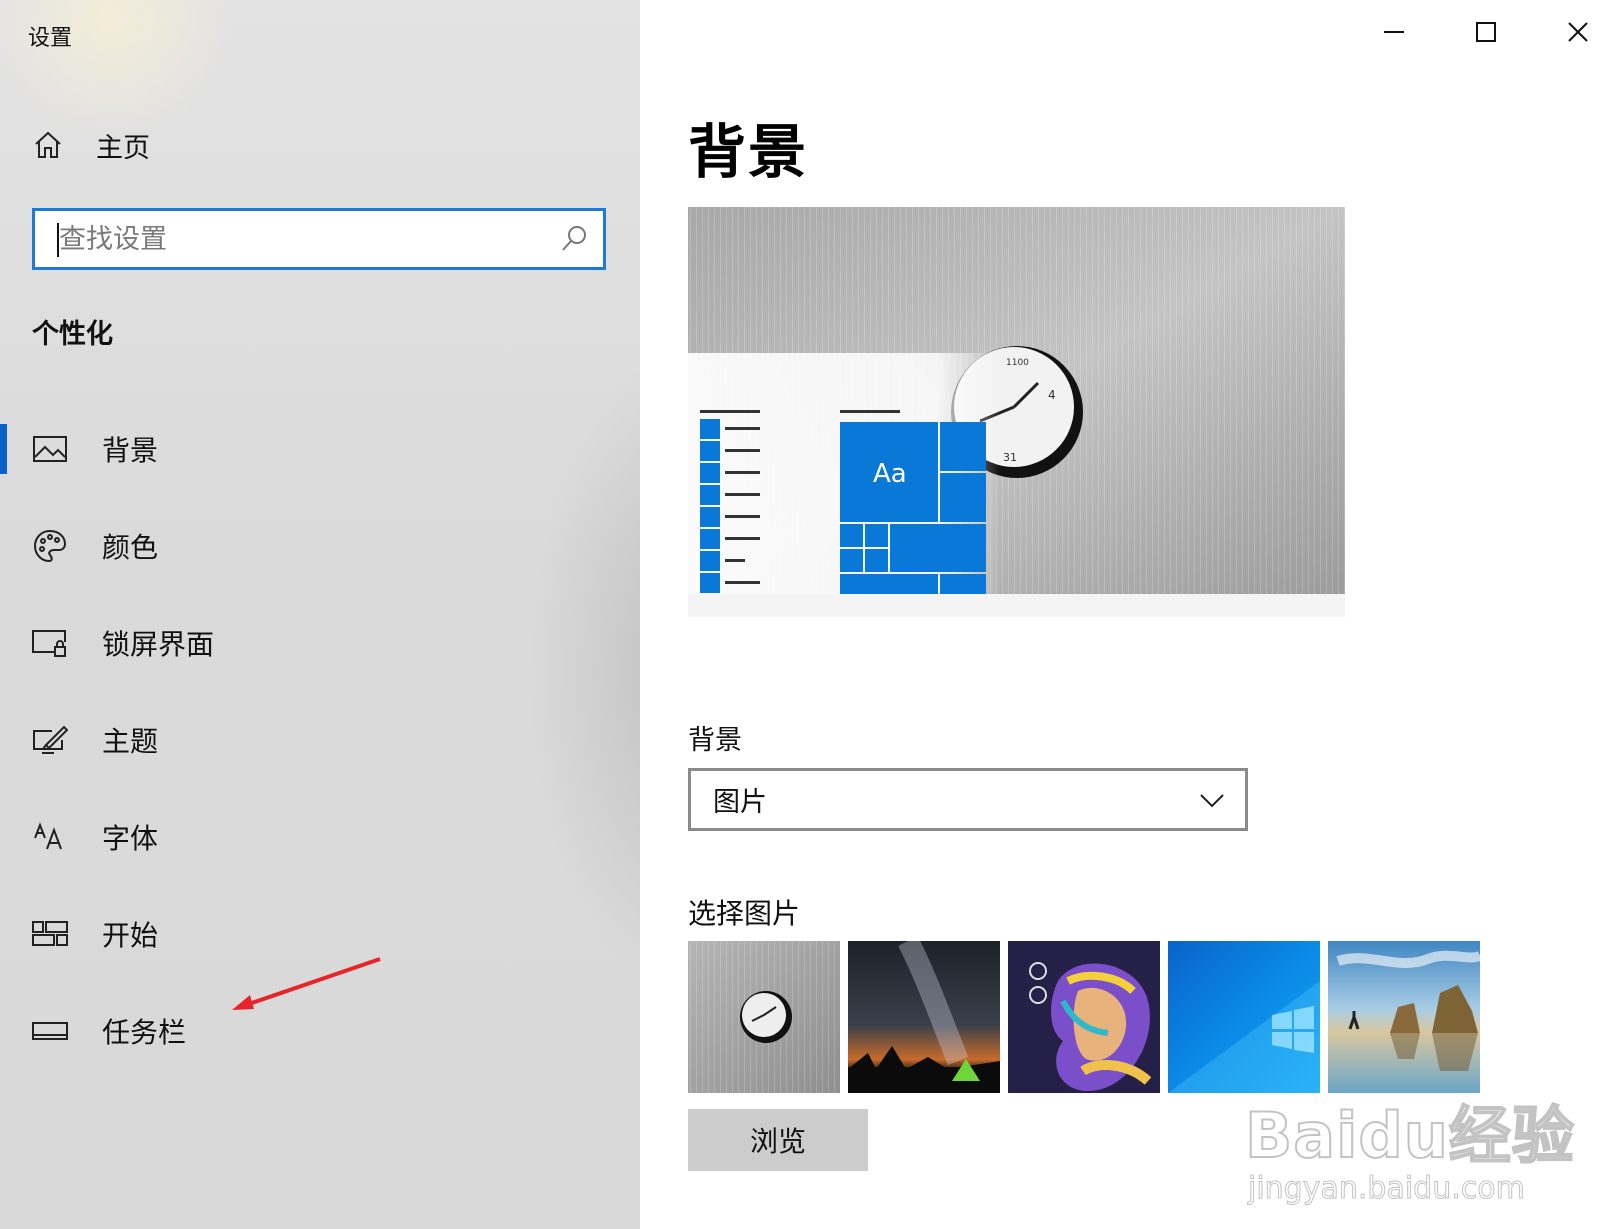 This screenshot has width=1624, height=1229. I want to click on background-type-select: 图片, so click(968, 799).